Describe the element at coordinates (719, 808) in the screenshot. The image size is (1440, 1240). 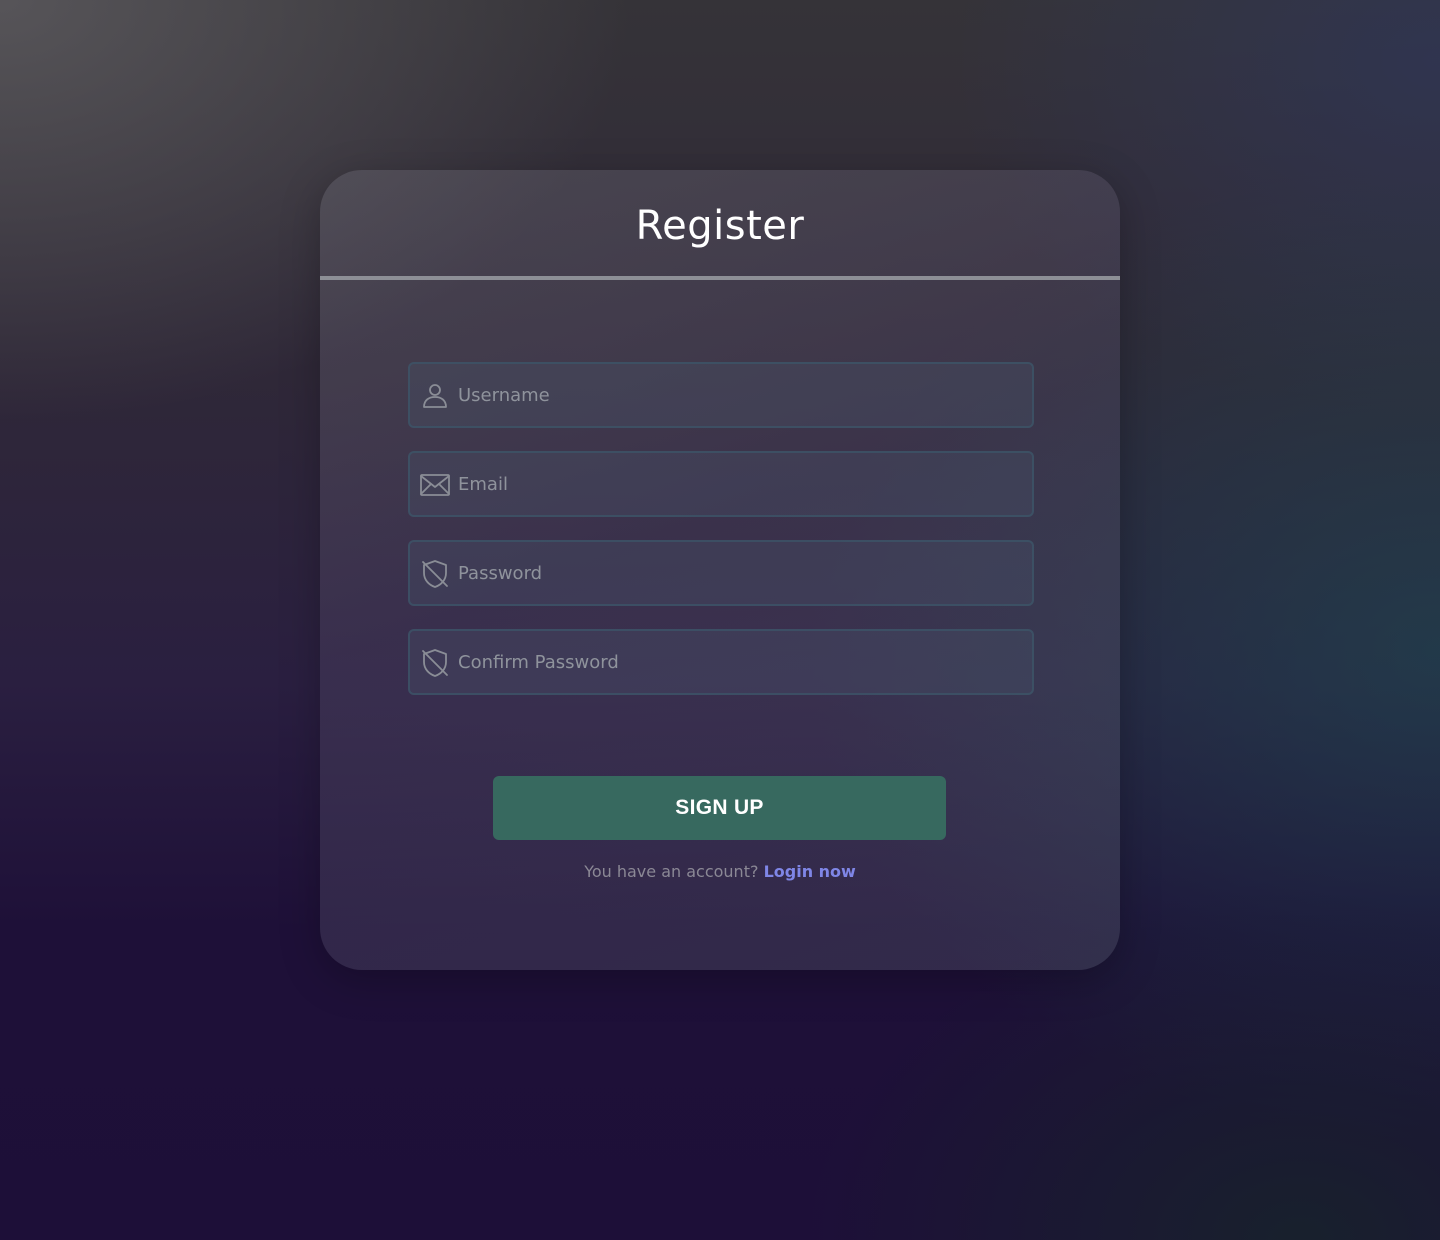
I see `sign-up-button: SIGN UP` at that location.